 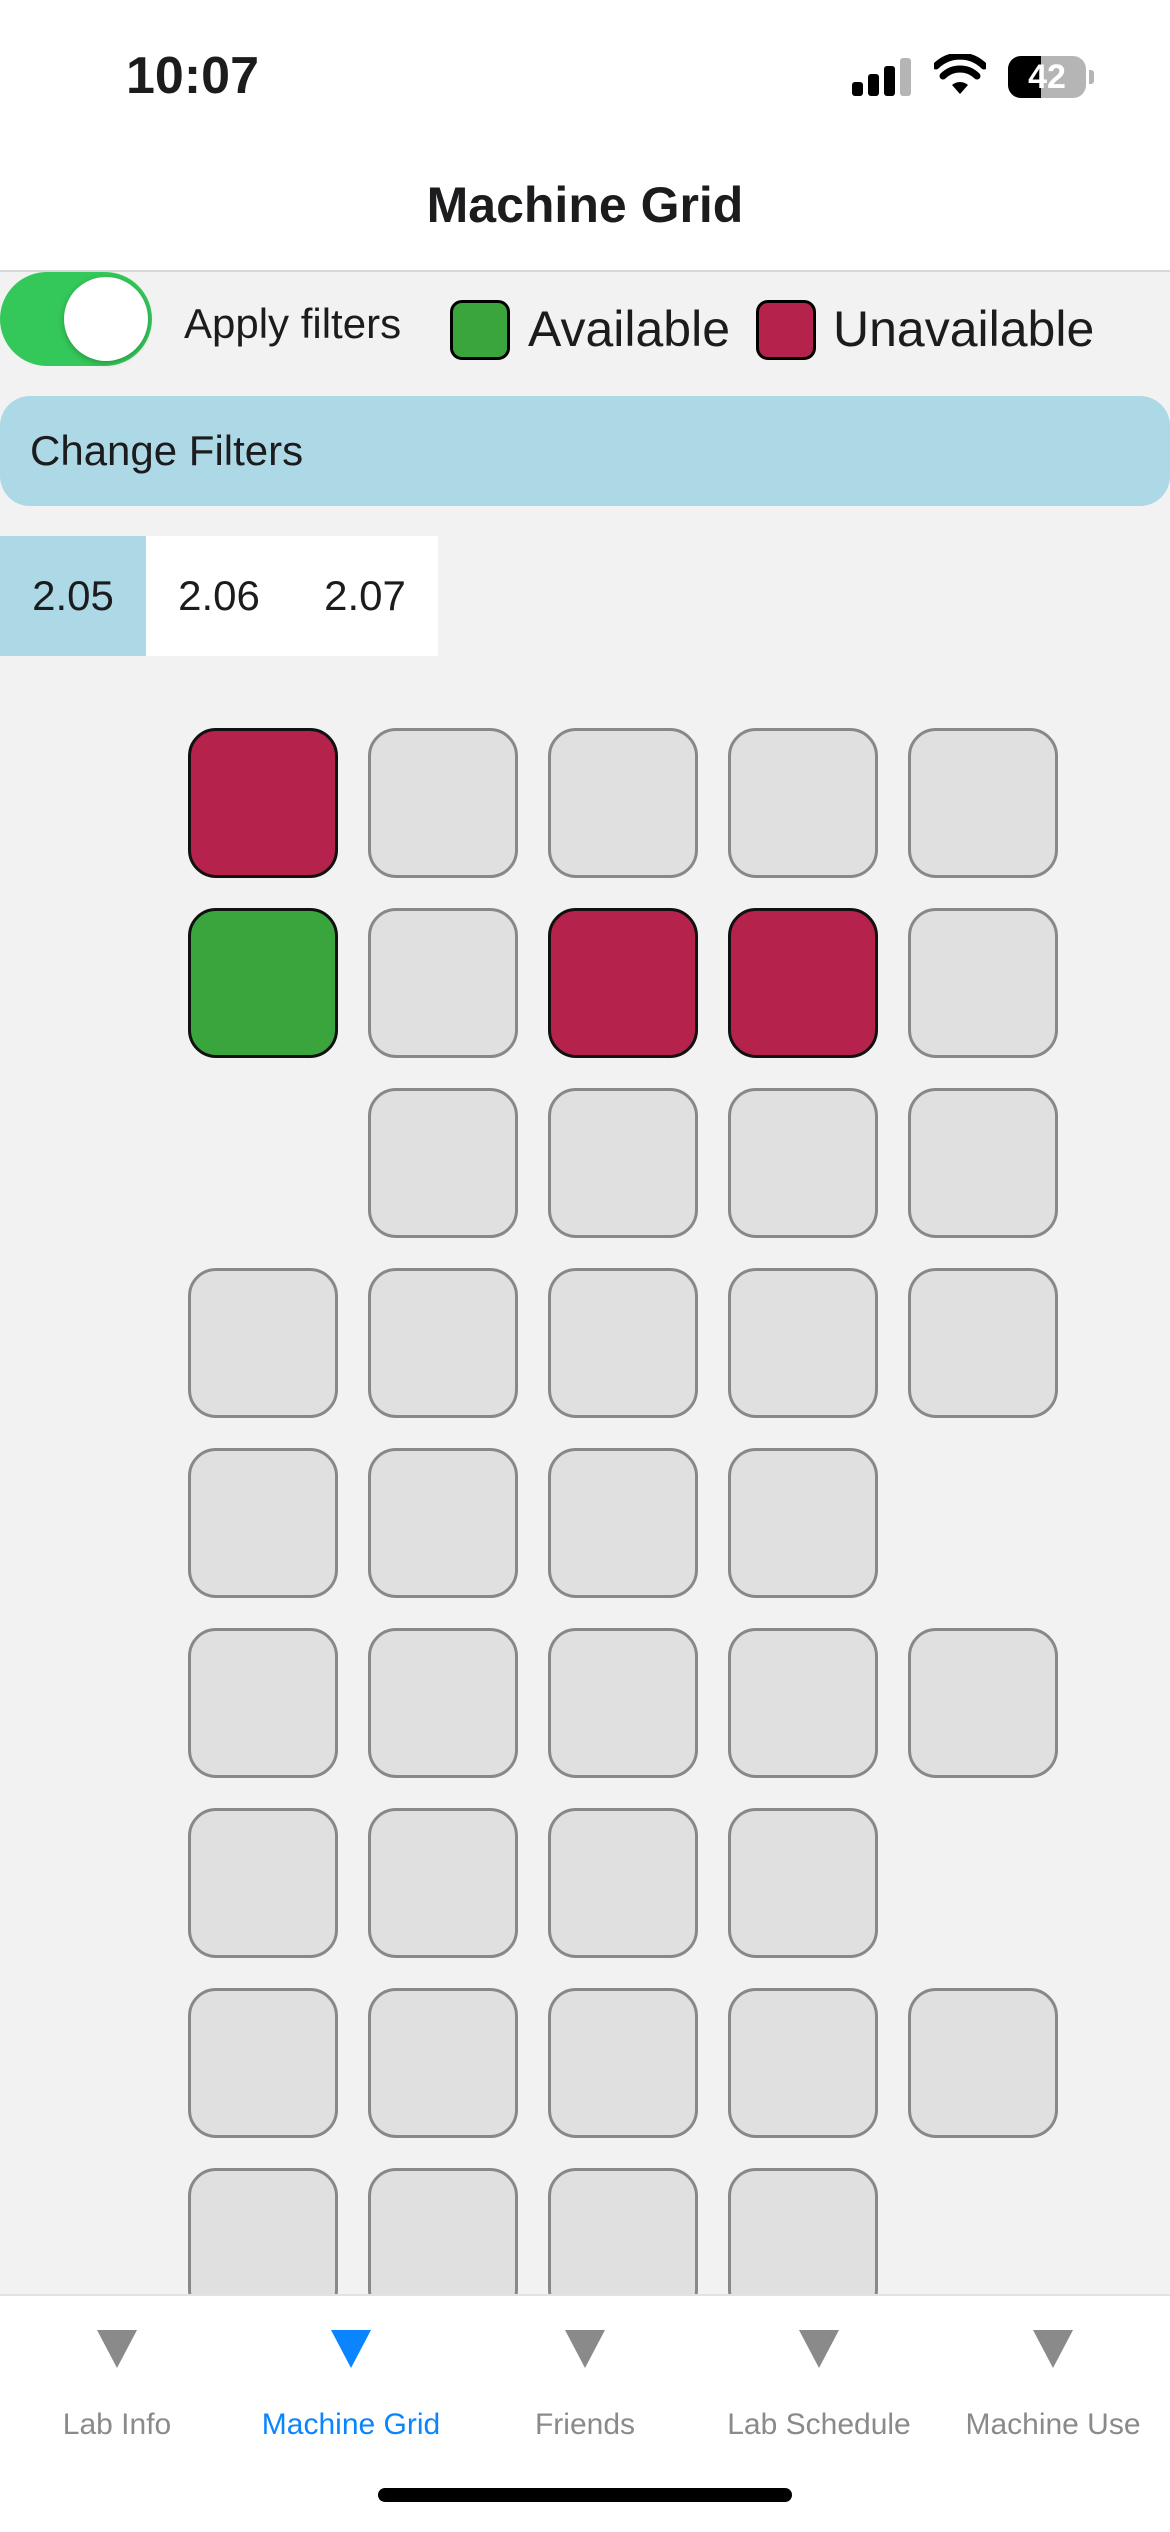 I want to click on battery-tip, so click(x=1091, y=77).